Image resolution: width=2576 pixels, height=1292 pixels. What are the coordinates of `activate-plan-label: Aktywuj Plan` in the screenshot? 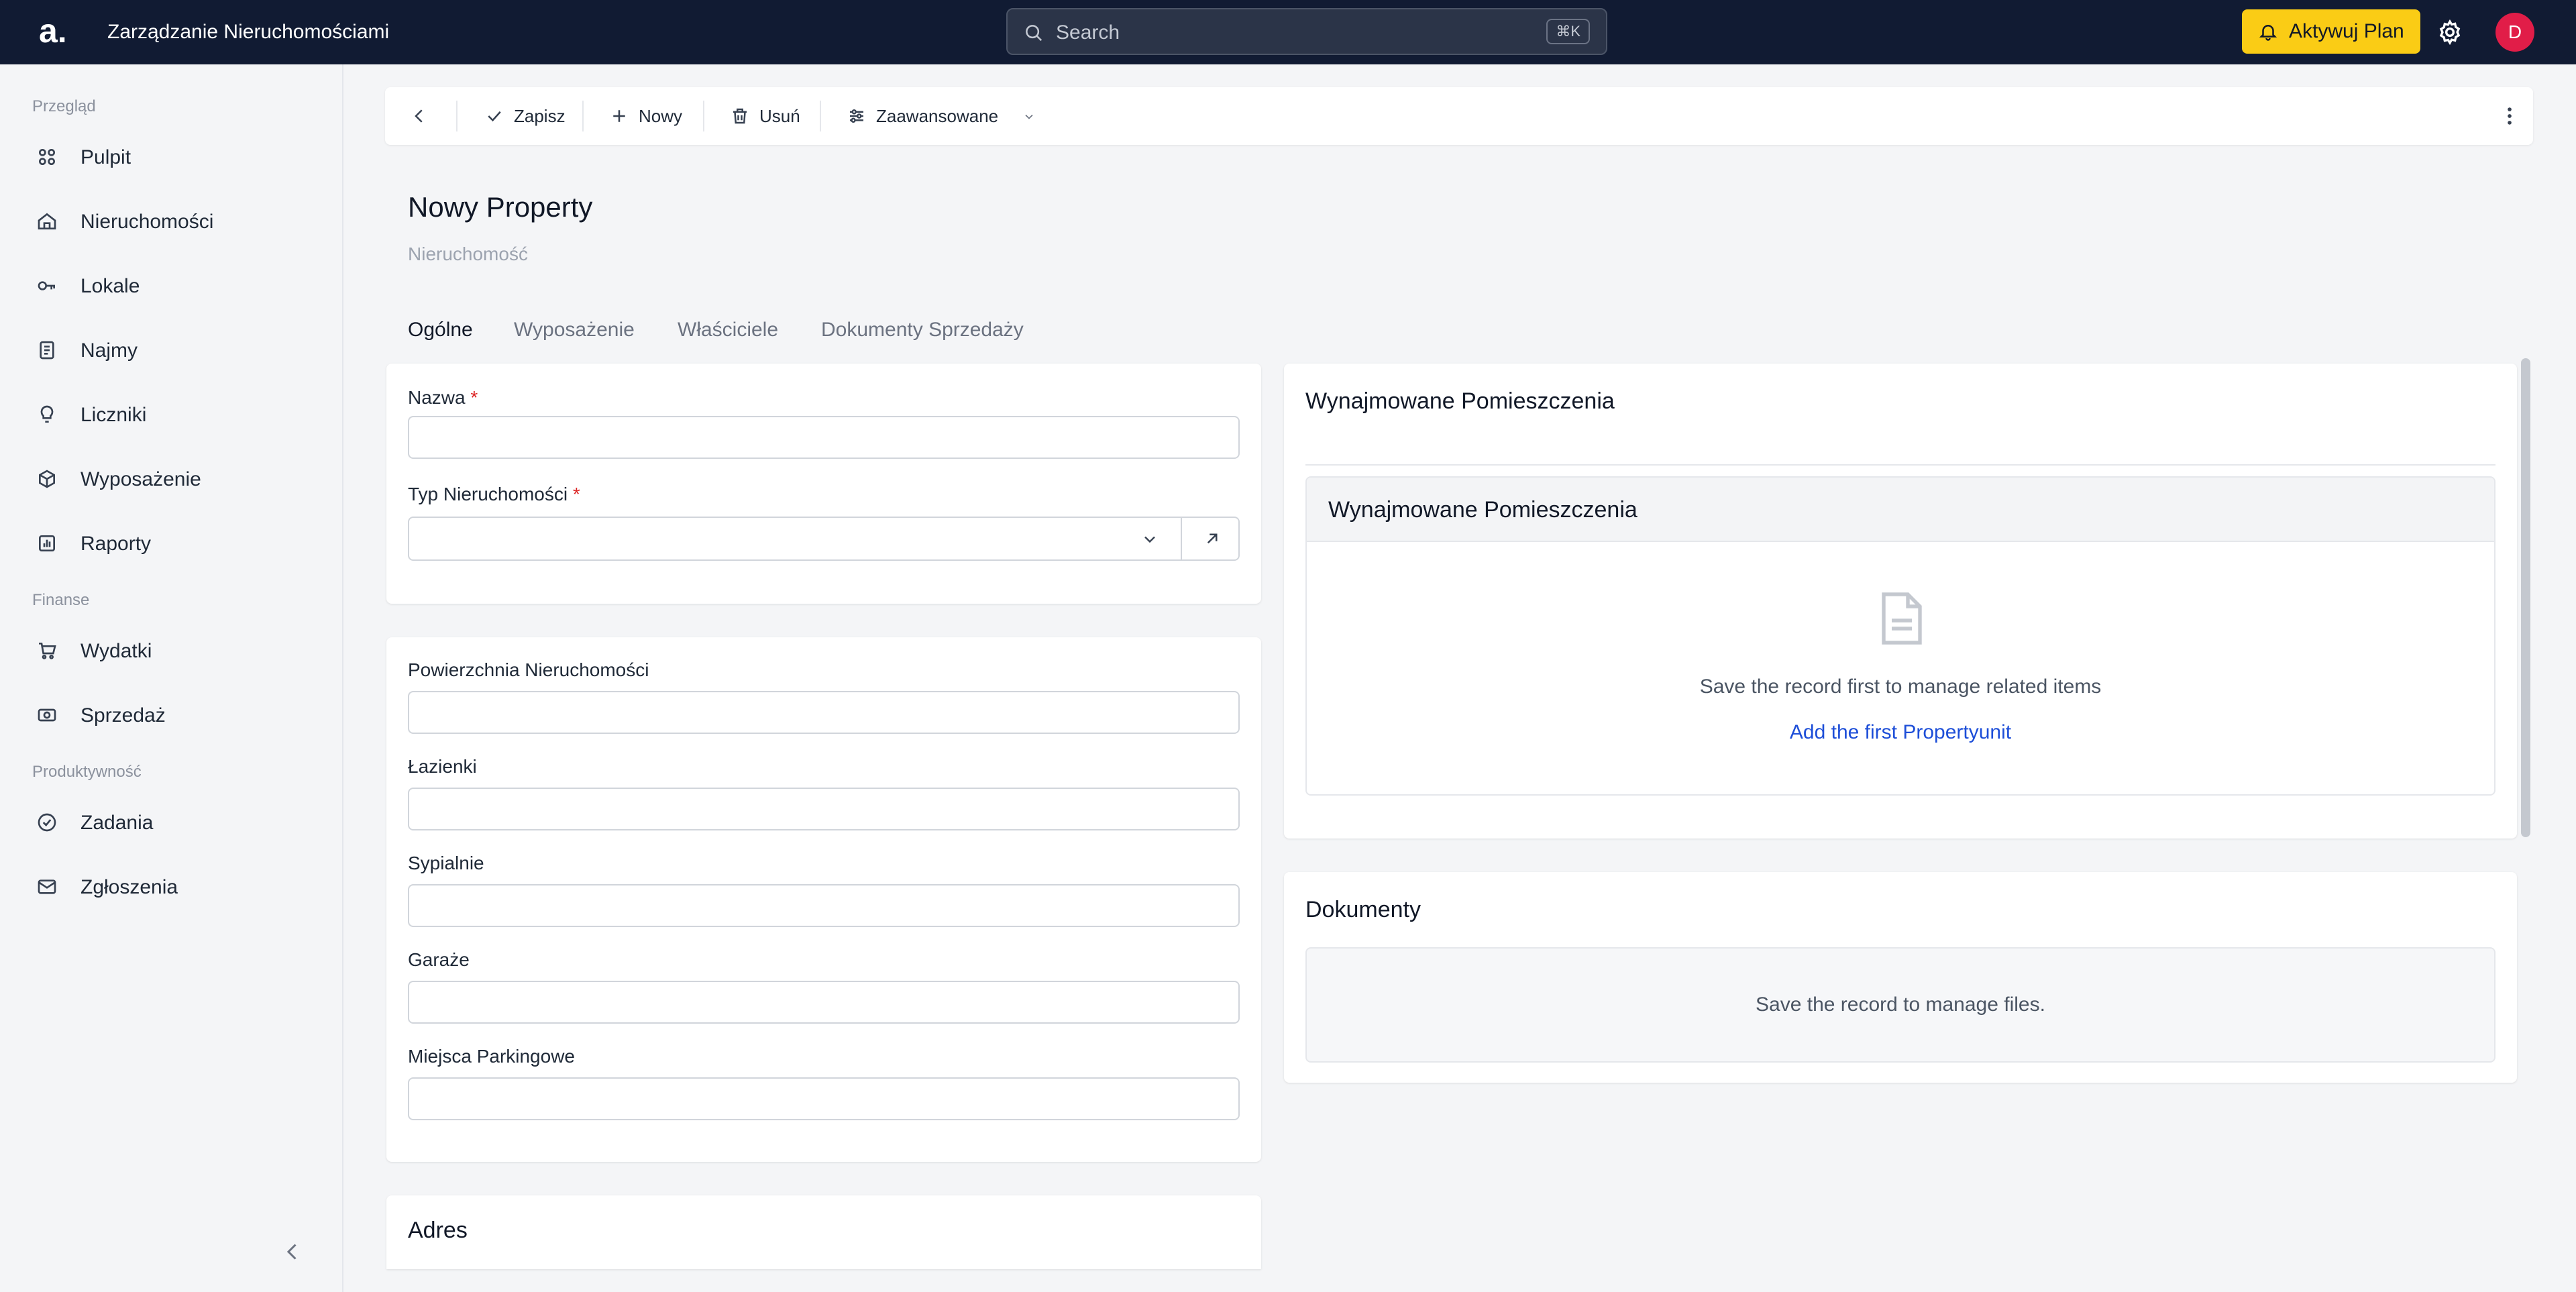 It's located at (2346, 31).